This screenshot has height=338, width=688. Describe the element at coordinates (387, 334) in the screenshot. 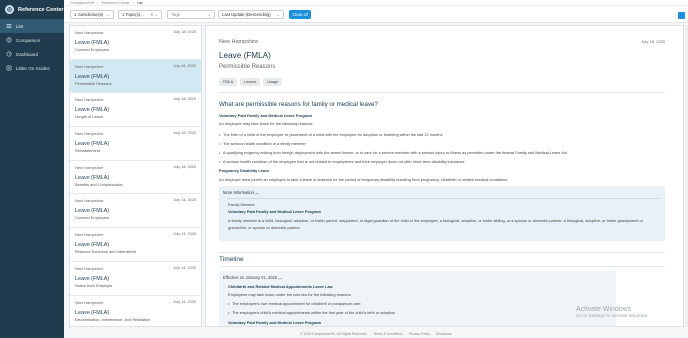

I see `footer-link-terms: Terms & Conditions` at that location.